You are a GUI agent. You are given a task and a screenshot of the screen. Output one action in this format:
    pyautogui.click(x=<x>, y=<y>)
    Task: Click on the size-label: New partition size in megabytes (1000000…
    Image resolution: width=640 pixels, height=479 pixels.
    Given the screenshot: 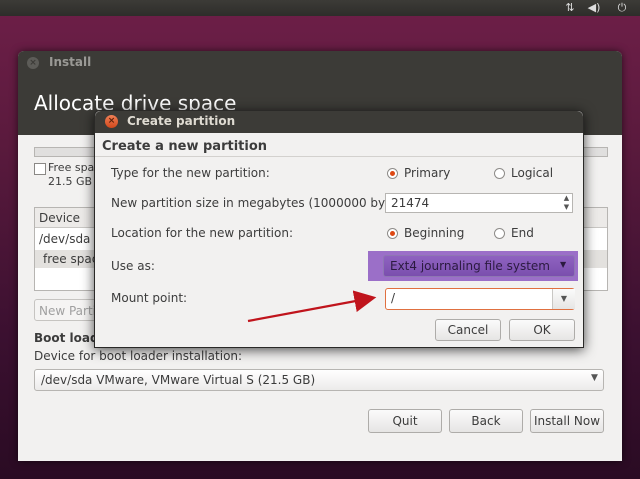 What is the action you would take?
    pyautogui.click(x=262, y=203)
    